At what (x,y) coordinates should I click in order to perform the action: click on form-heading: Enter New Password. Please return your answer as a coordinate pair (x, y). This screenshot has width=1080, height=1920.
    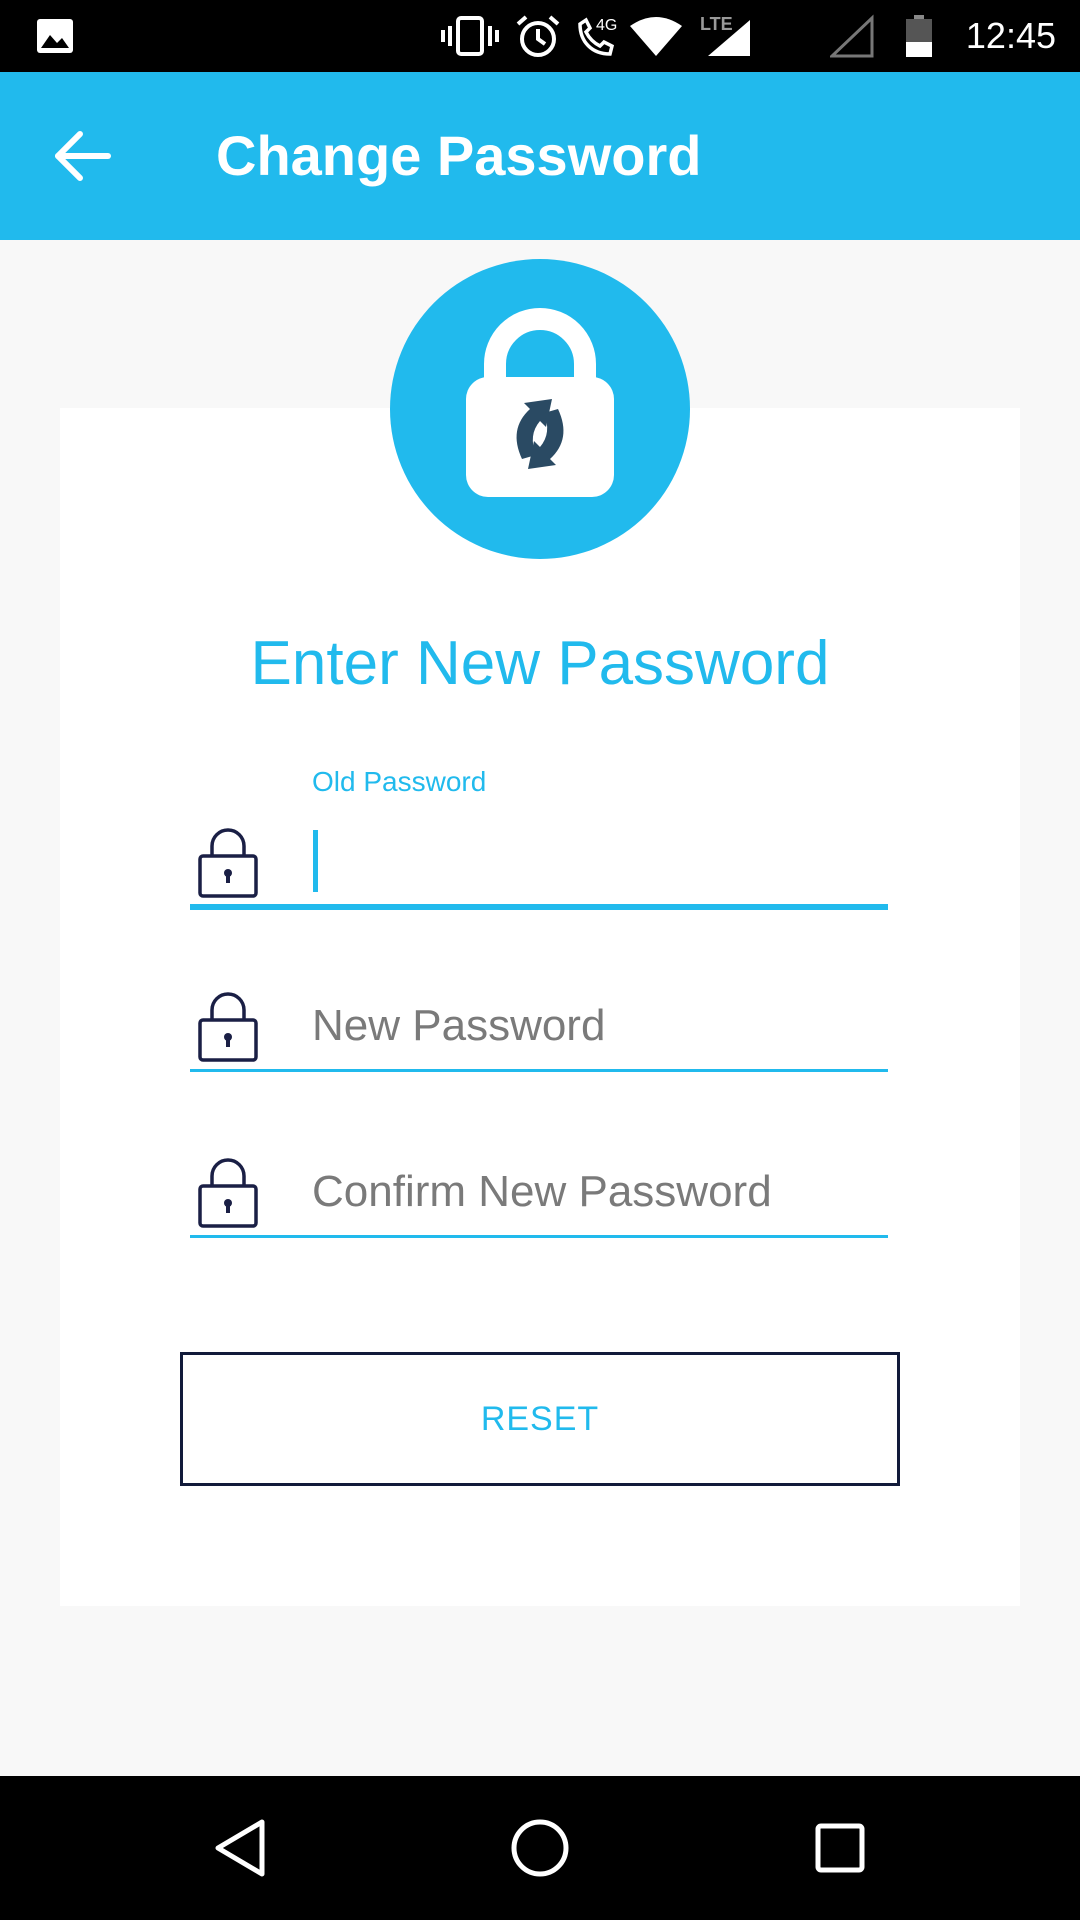
    Looking at the image, I should click on (540, 663).